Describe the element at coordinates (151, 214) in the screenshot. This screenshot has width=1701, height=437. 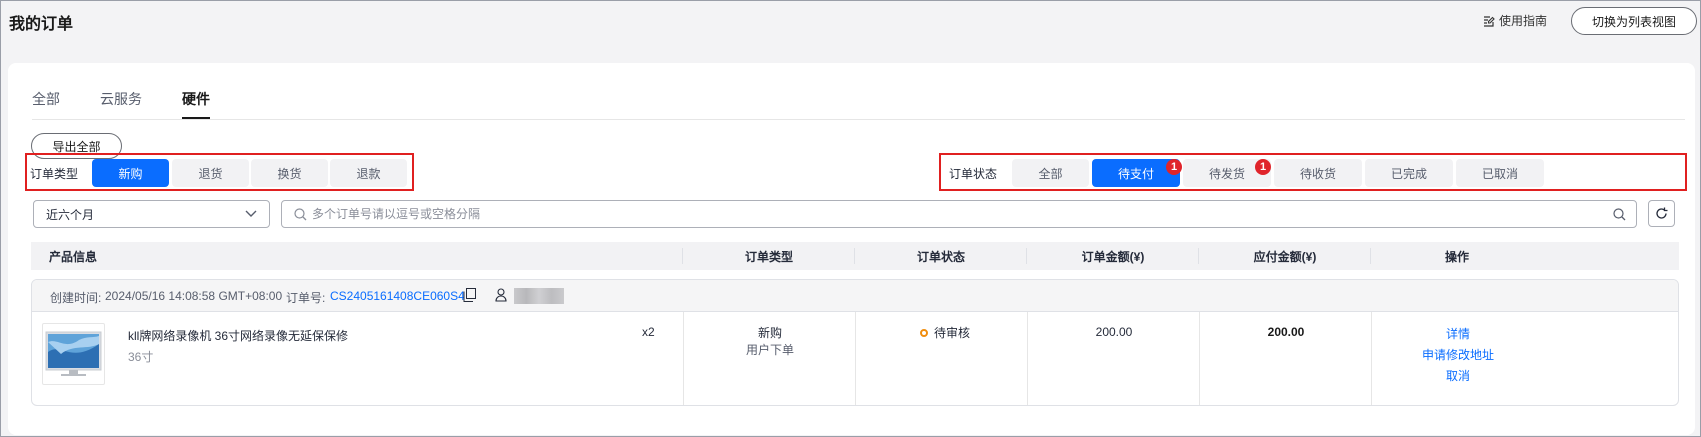
I see `date-range-select: 近六个月` at that location.